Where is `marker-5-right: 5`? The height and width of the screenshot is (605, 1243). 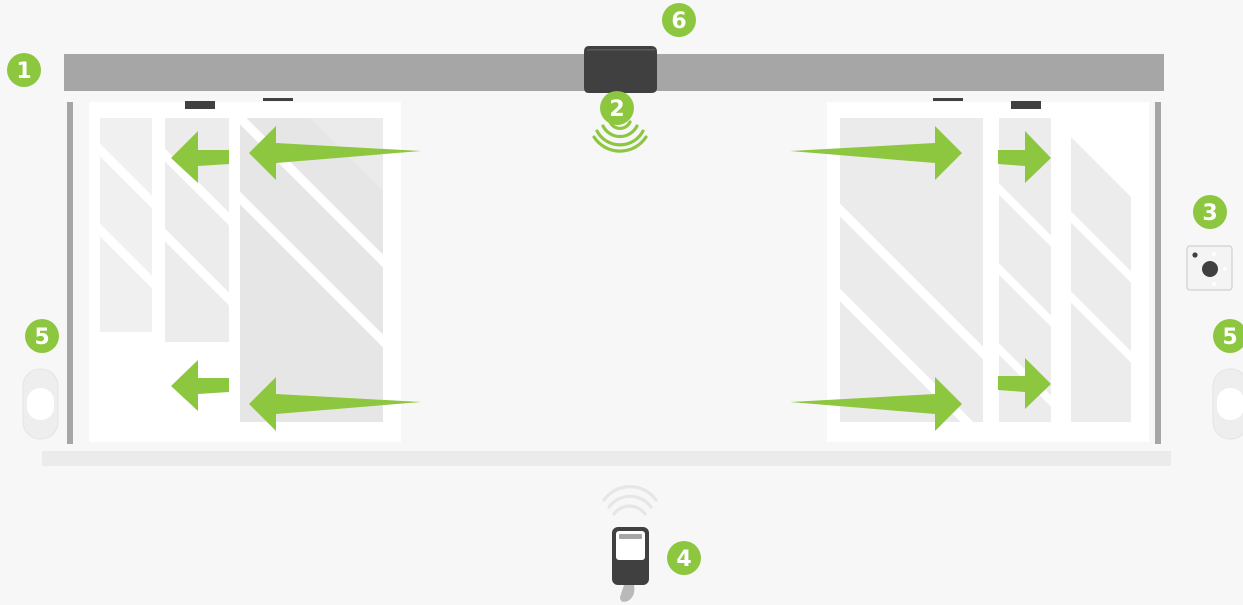 marker-5-right: 5 is located at coordinates (1228, 336).